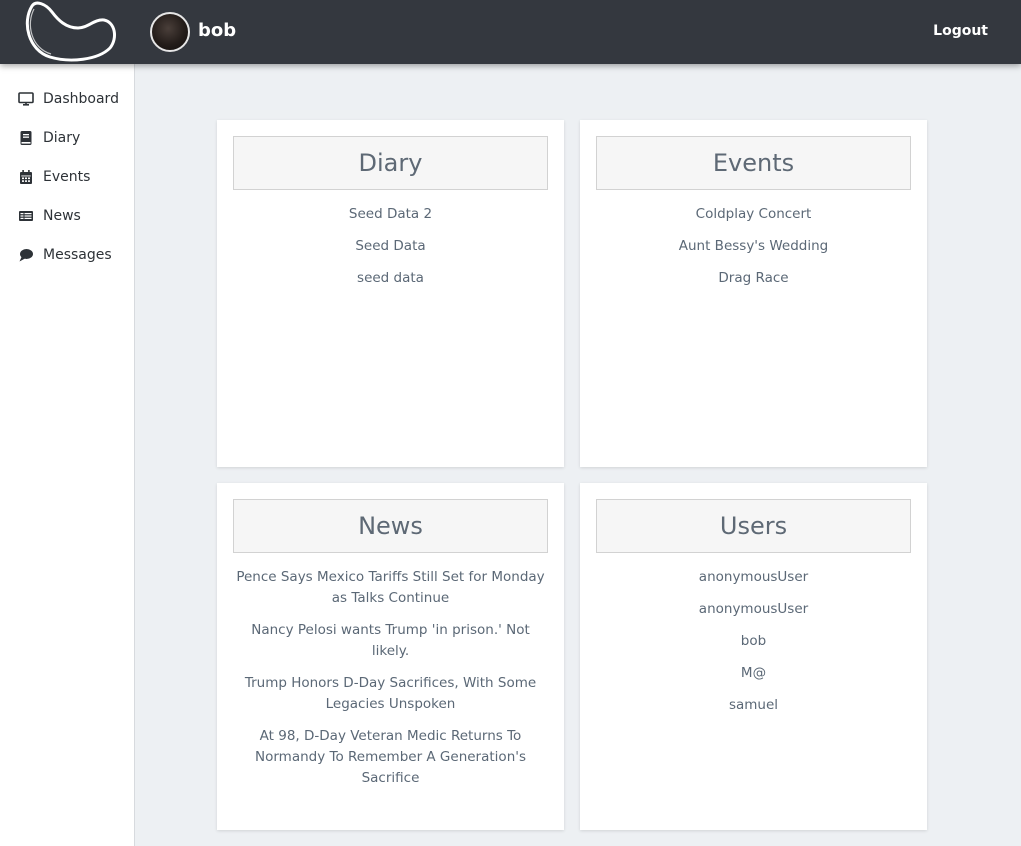  Describe the element at coordinates (62, 216) in the screenshot. I see `sidebar-item-label: News` at that location.